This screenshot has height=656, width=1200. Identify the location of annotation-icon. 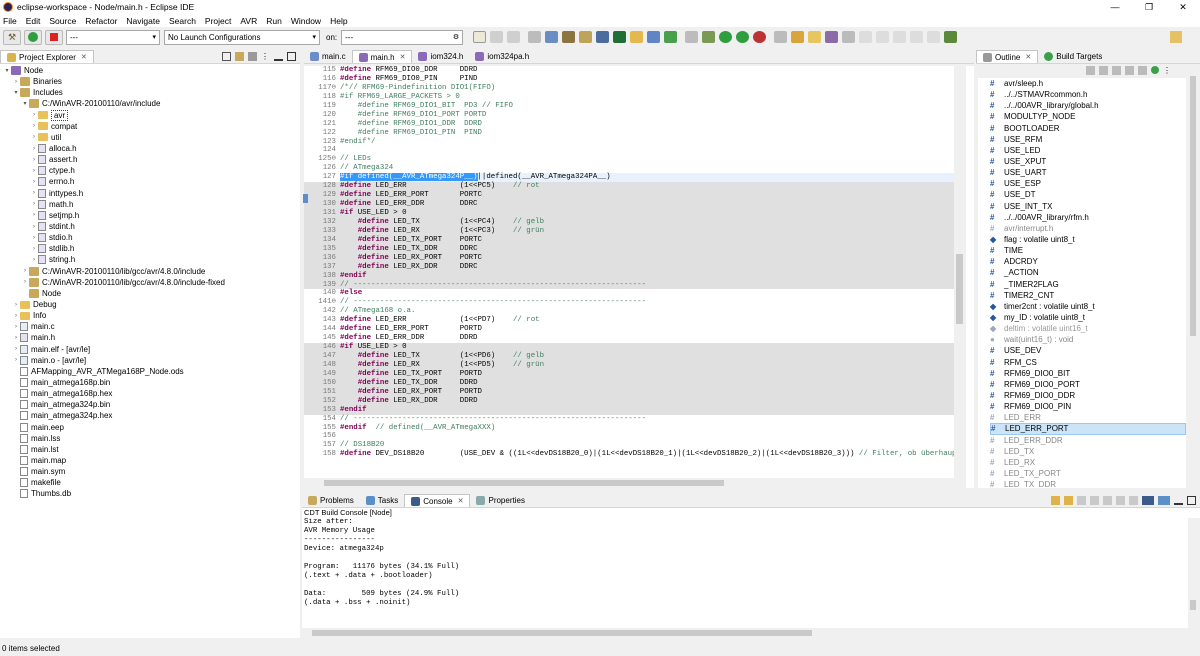
(866, 37).